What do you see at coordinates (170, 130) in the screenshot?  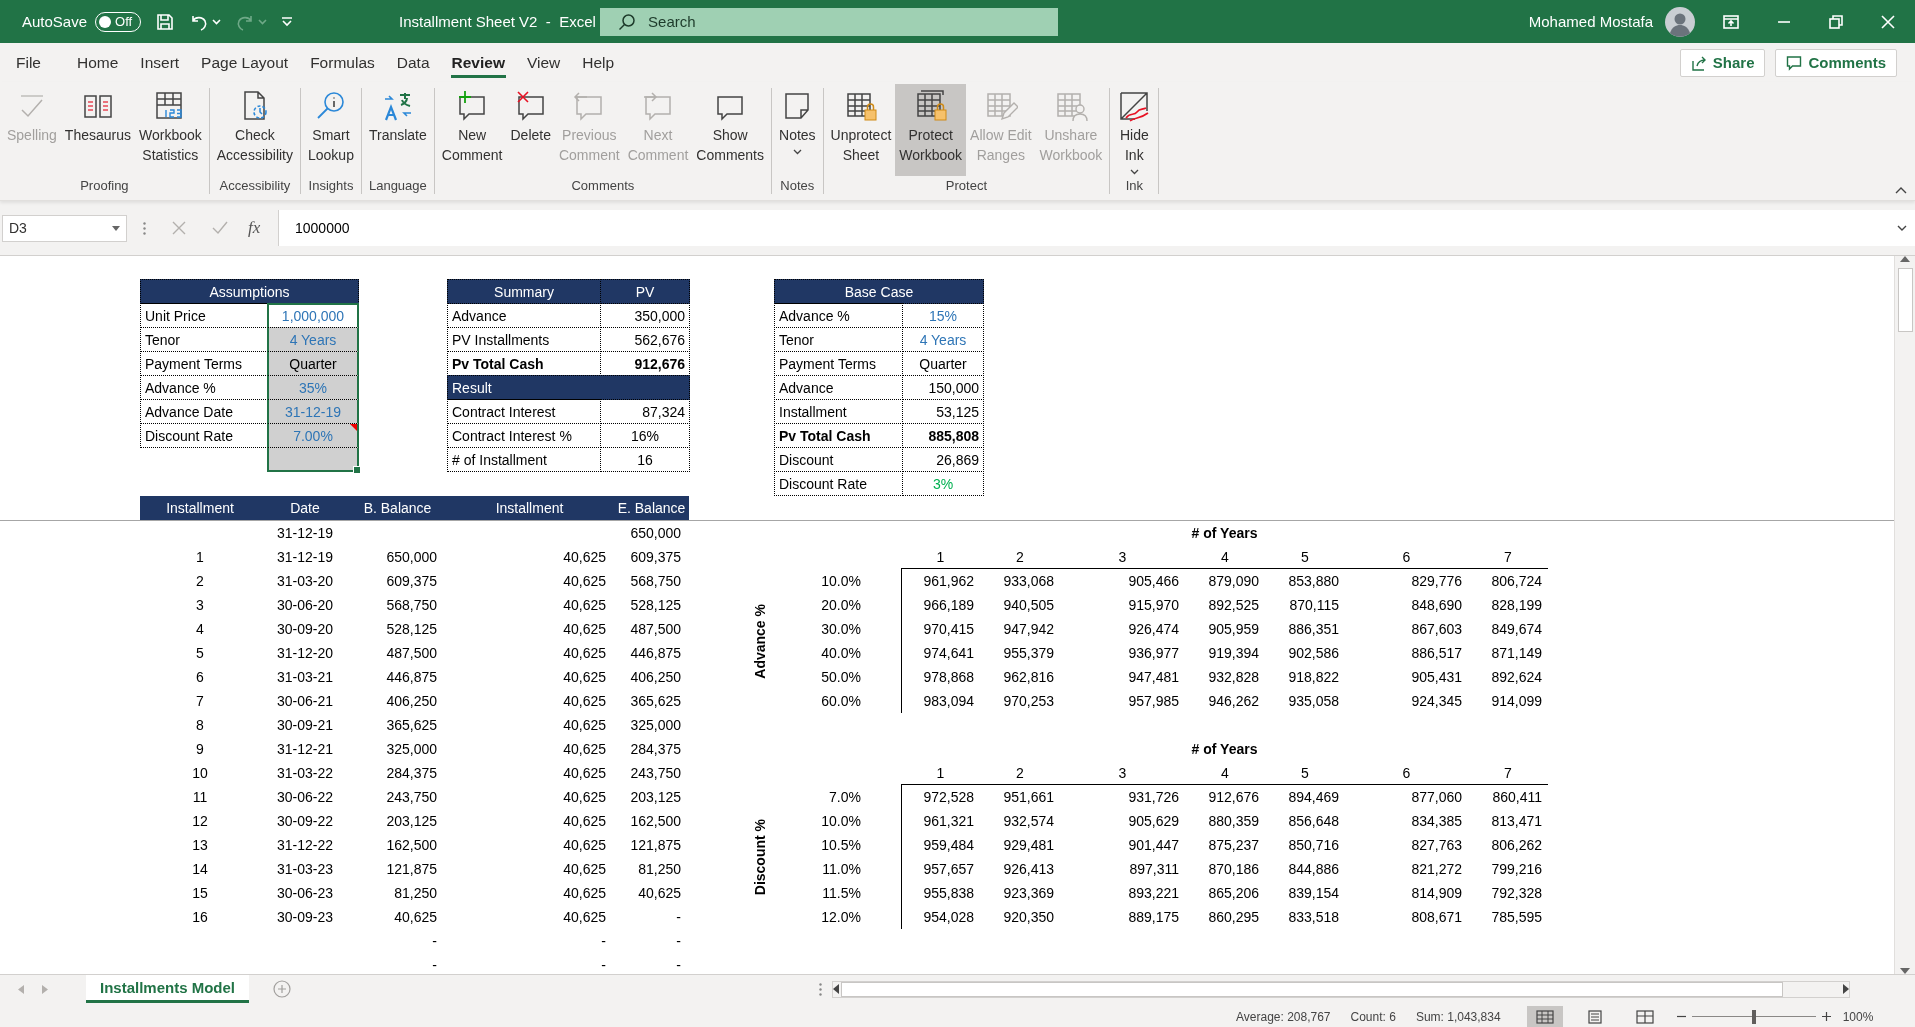 I see `ribbon-button: Workbook Statistics` at bounding box center [170, 130].